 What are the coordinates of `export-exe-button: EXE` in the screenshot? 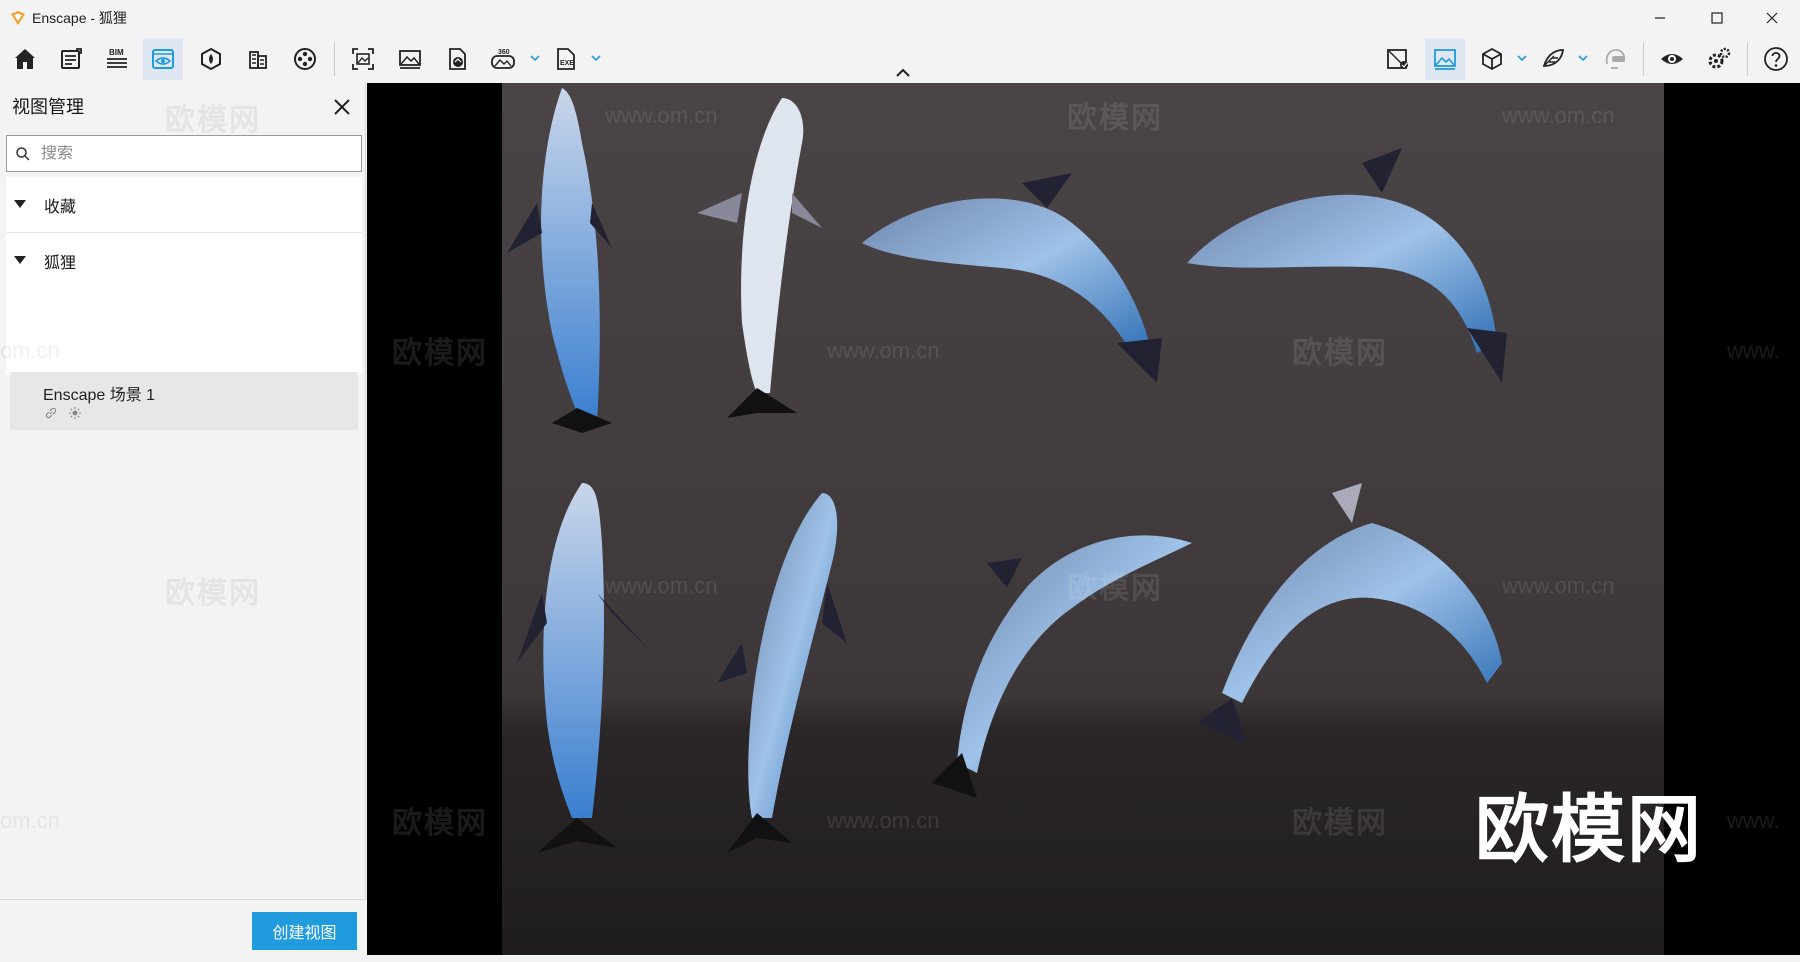 It's located at (566, 59).